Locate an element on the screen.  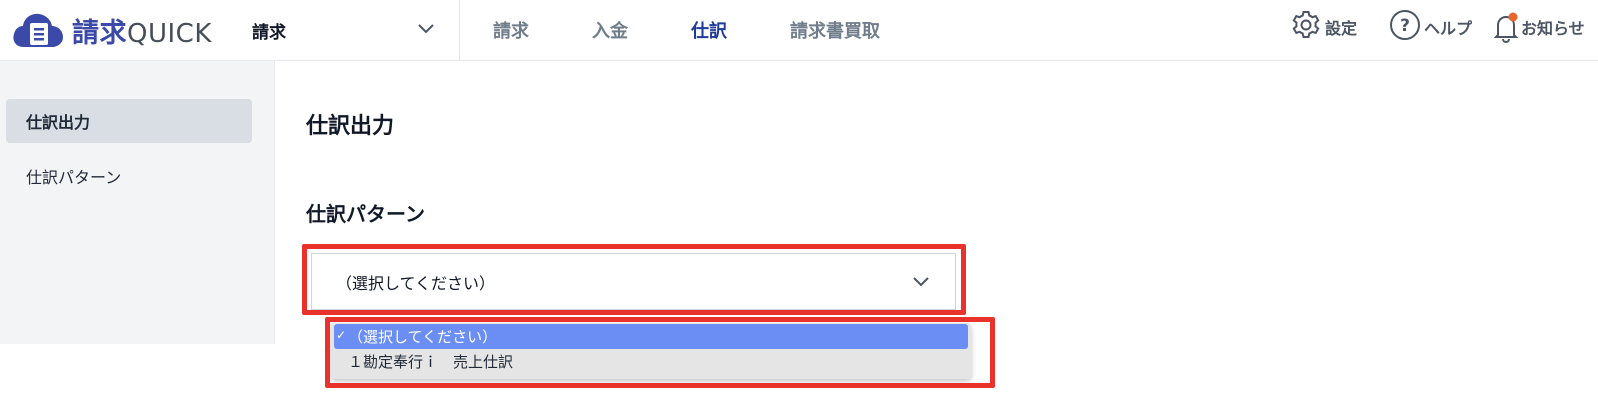
select-option-label: （選択してください） is located at coordinates (423, 337).